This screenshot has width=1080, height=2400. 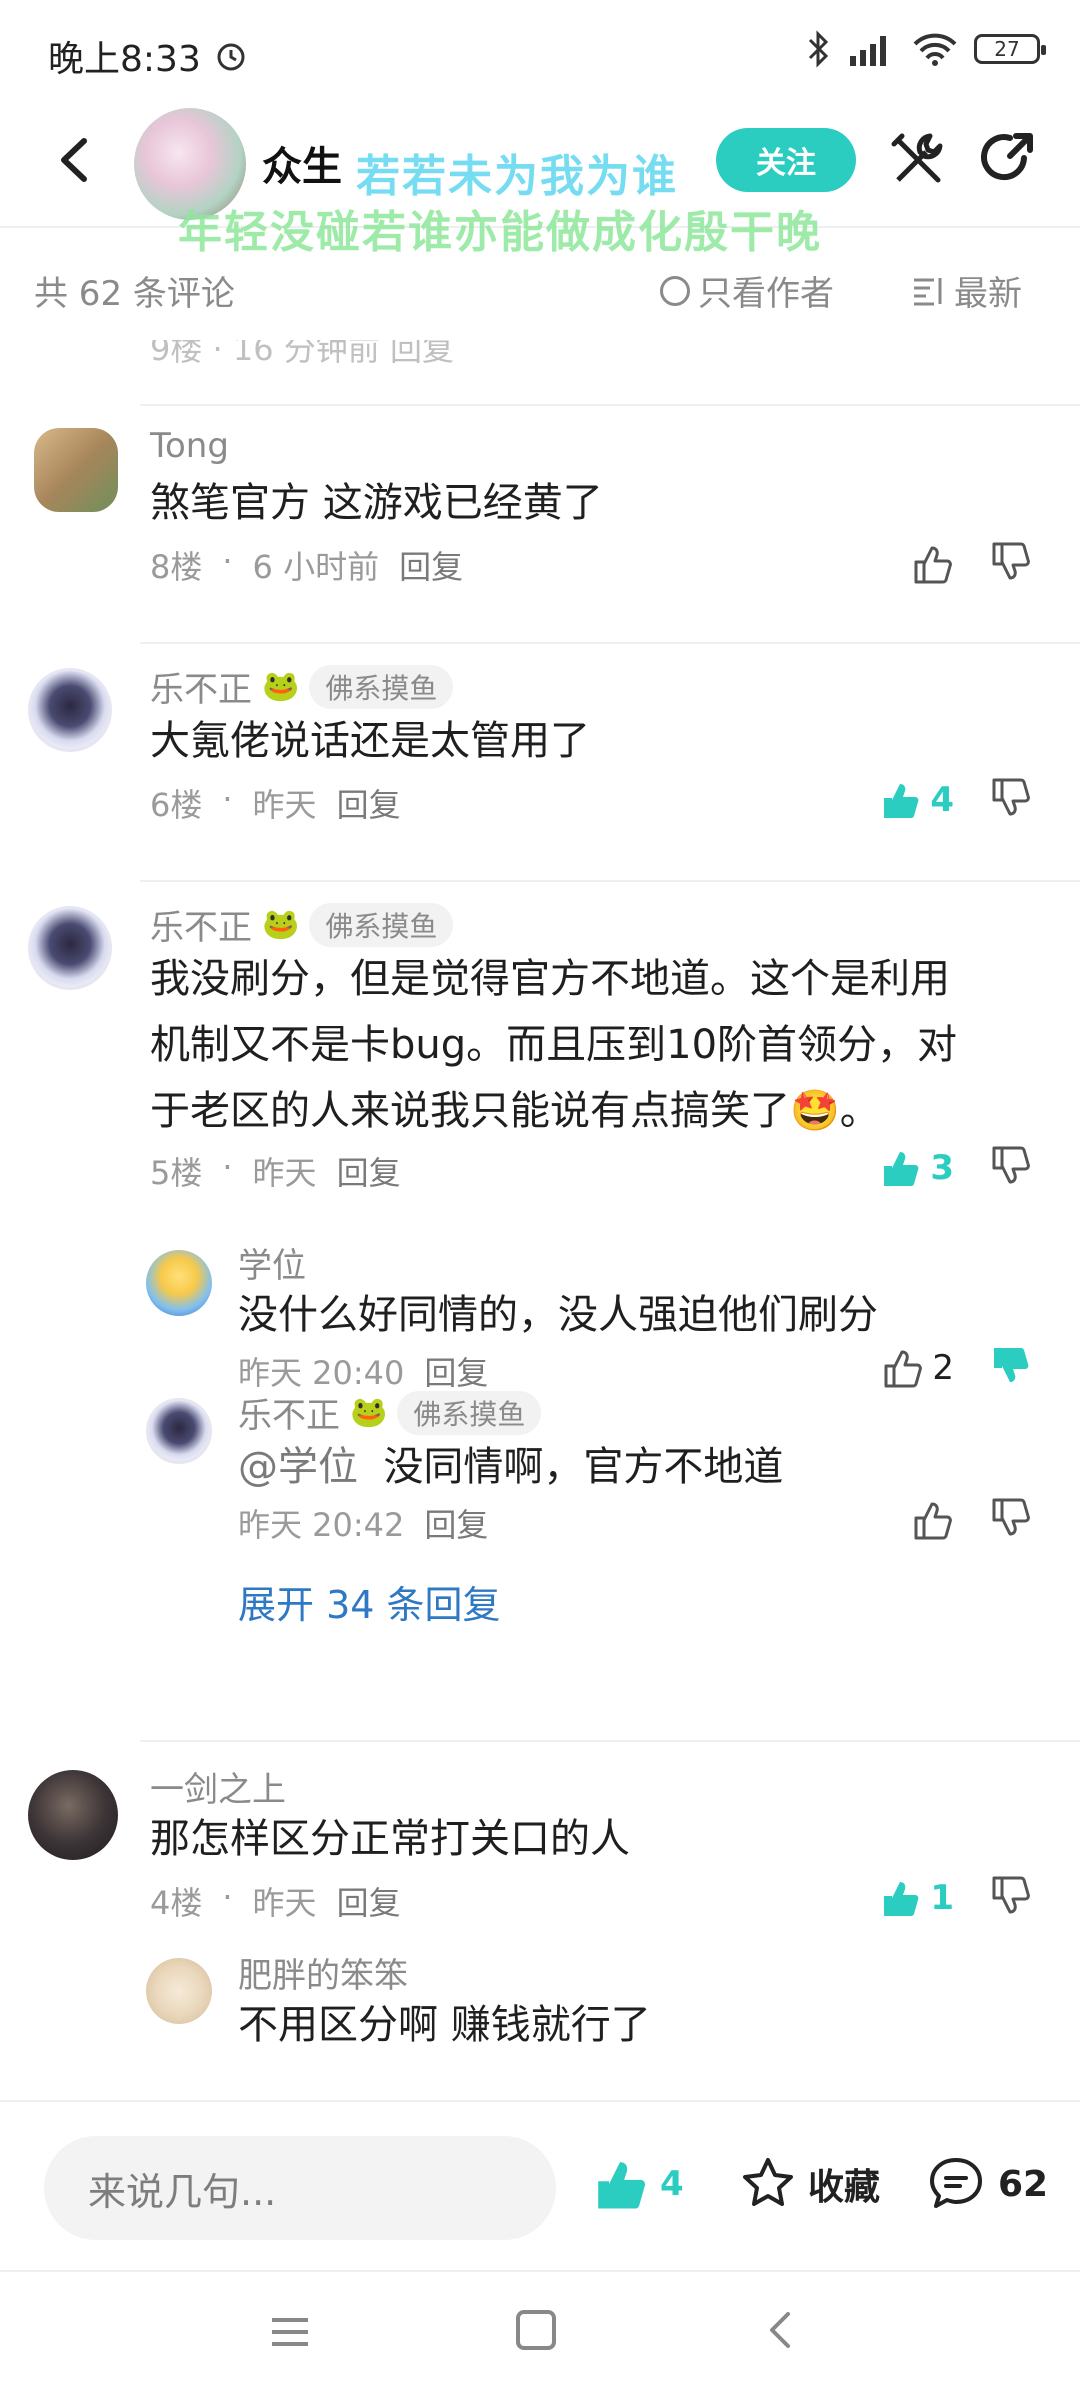 What do you see at coordinates (1007, 49) in the screenshot?
I see `battery-level: 27` at bounding box center [1007, 49].